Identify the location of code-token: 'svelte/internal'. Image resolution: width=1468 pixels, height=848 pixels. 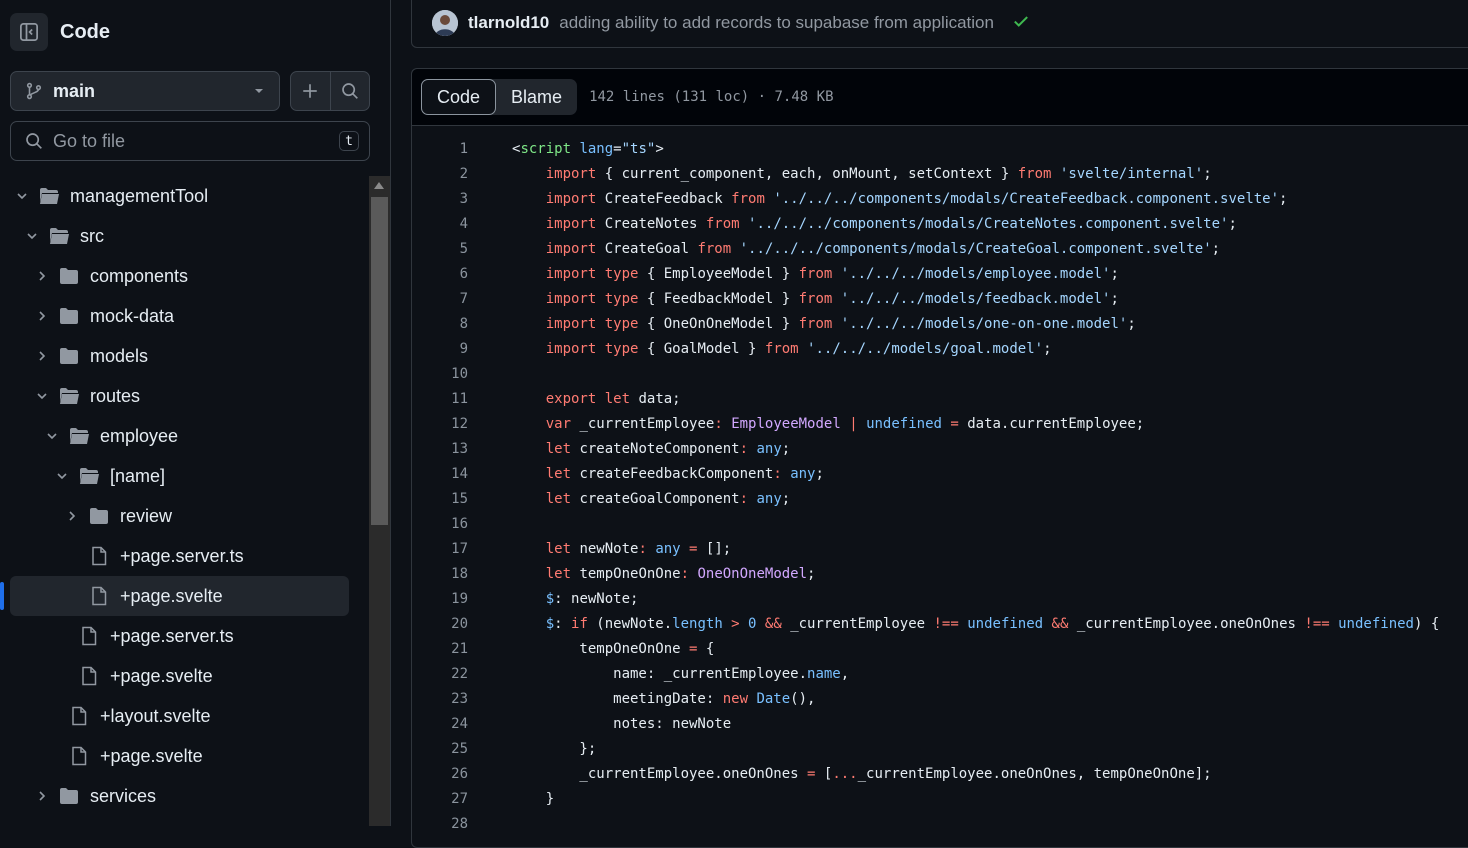
(1131, 173).